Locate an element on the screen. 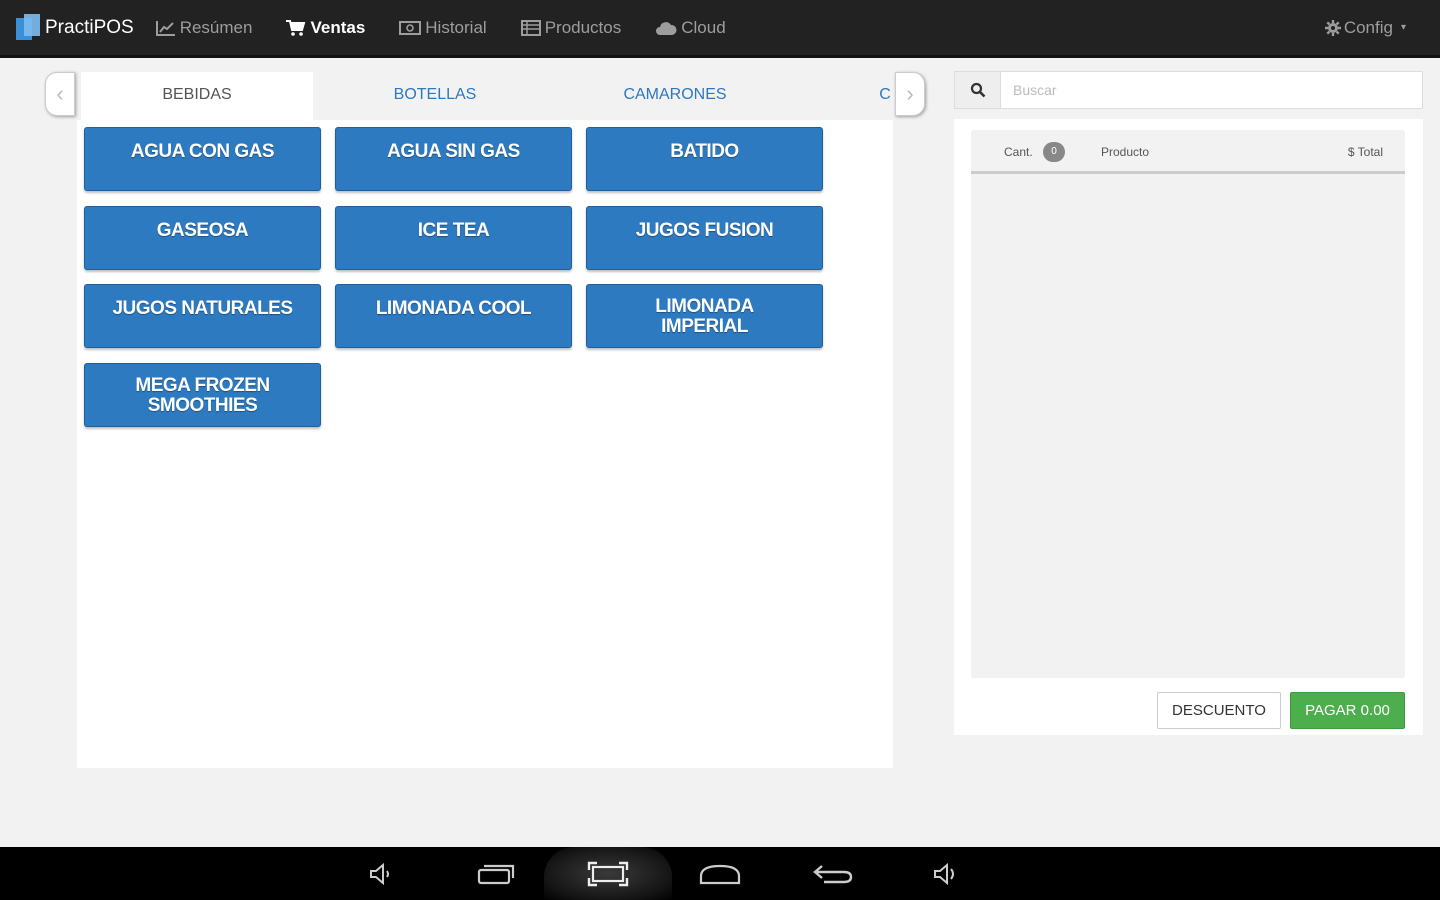 The image size is (1440, 900). product-button: LIMONADA IMPERIAL is located at coordinates (704, 316).